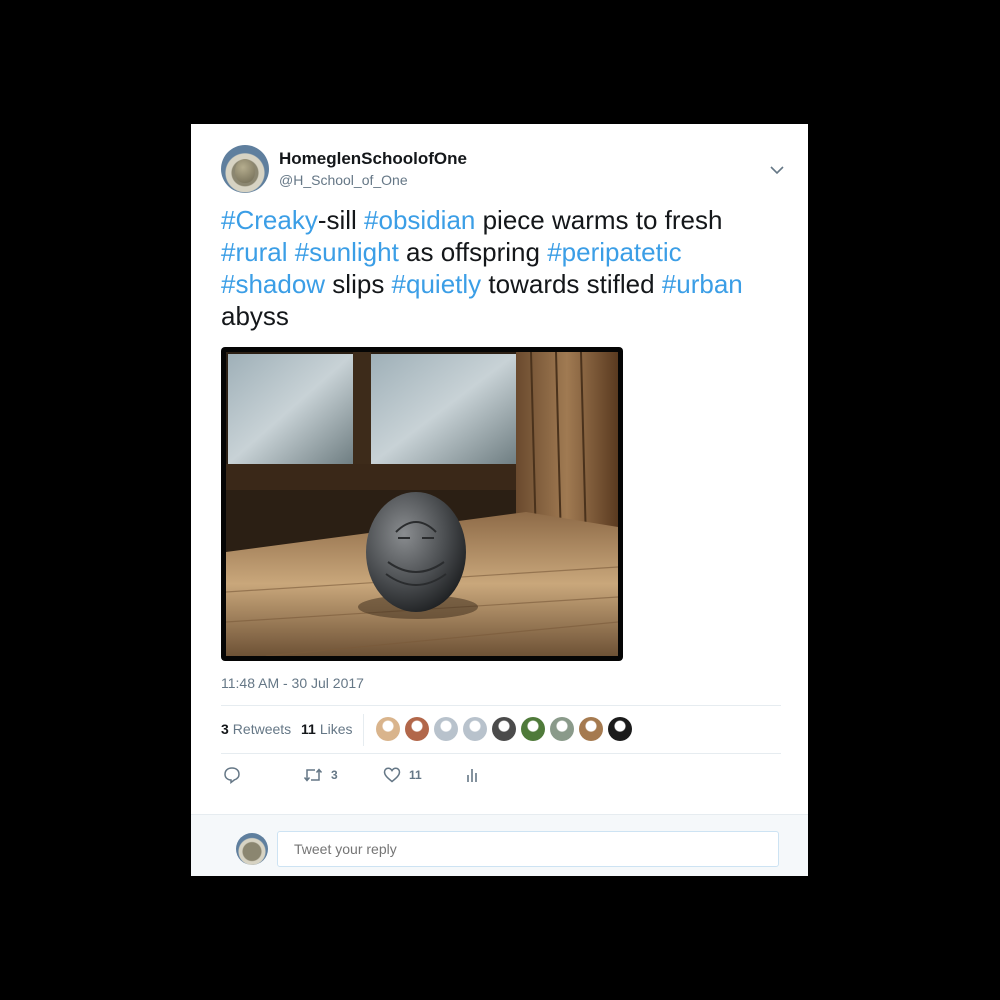 The height and width of the screenshot is (1000, 1000). What do you see at coordinates (252, 849) in the screenshot?
I see `reply-avatar` at bounding box center [252, 849].